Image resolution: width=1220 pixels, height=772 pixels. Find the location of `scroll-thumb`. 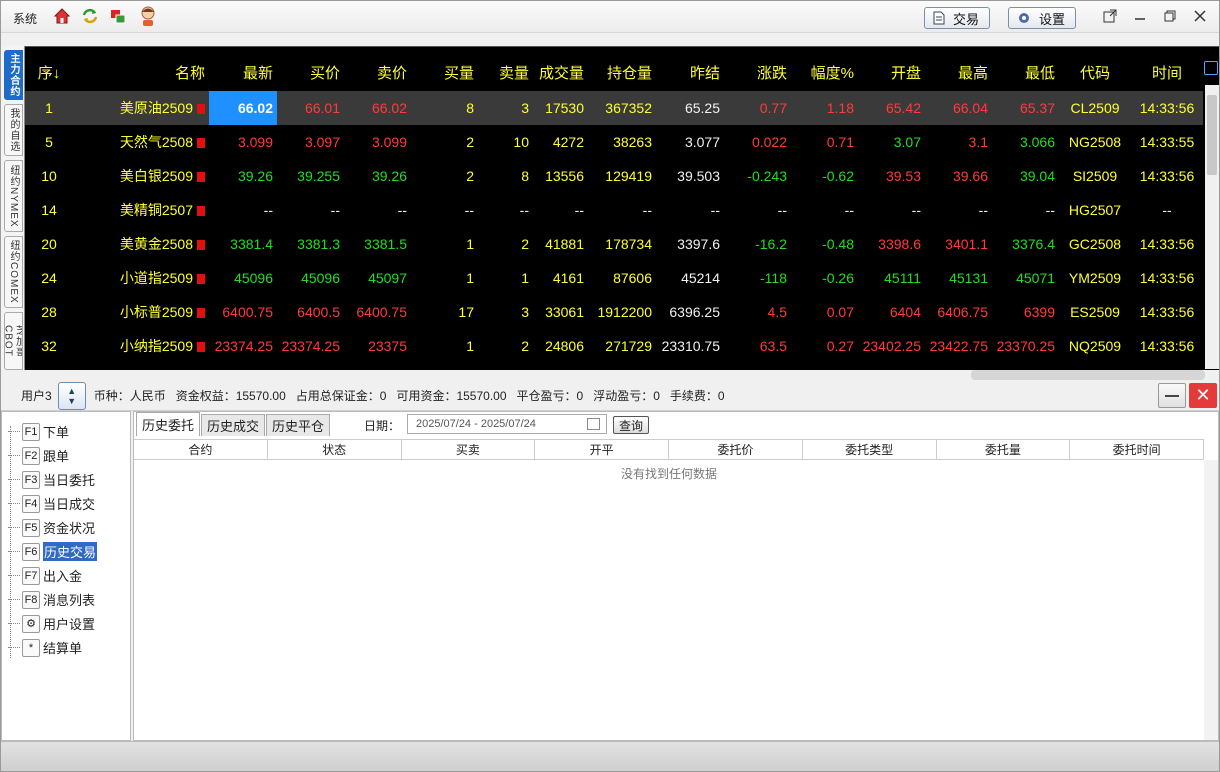

scroll-thumb is located at coordinates (1212, 135).